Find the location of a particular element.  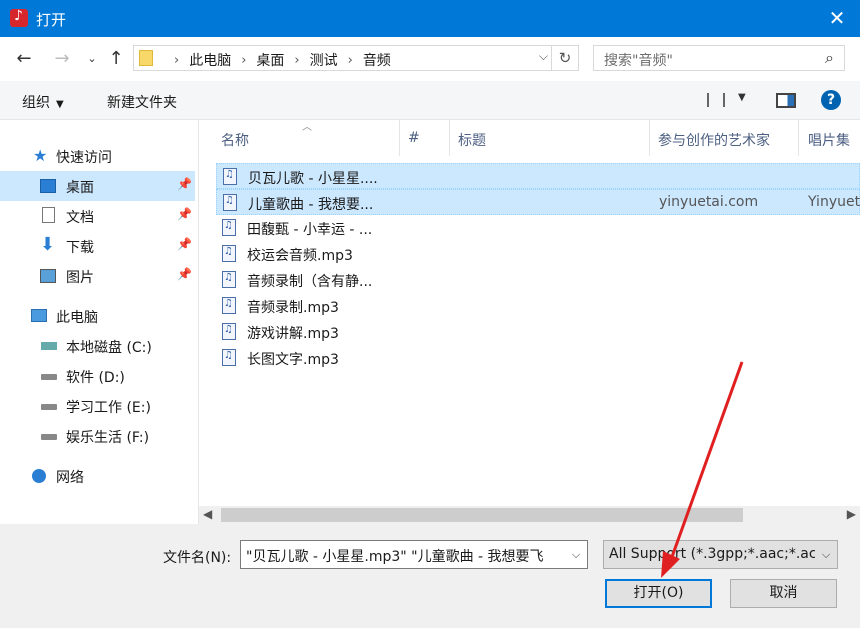

sidebar-item-label: 网络 is located at coordinates (70, 478).